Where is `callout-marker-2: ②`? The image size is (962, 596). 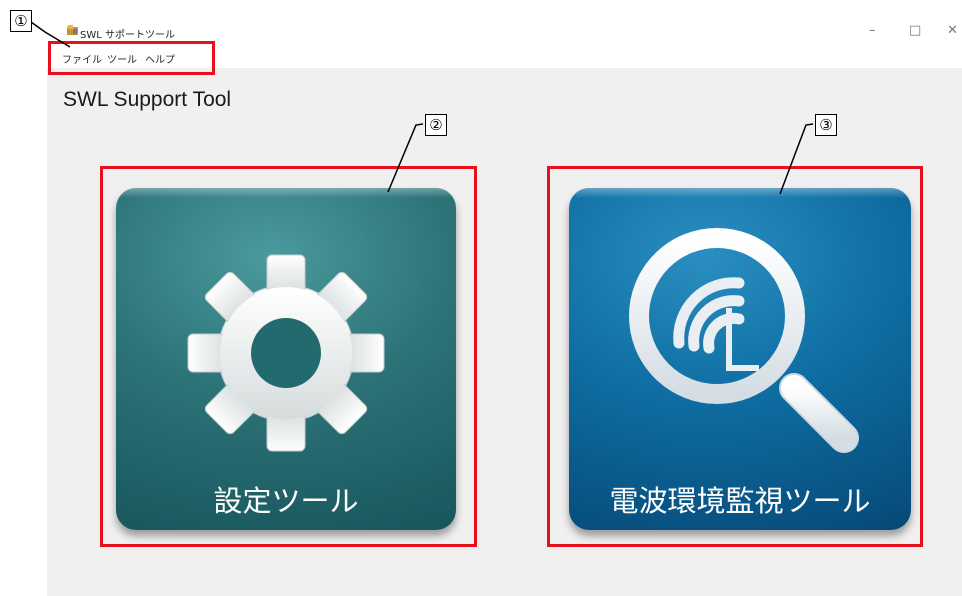 callout-marker-2: ② is located at coordinates (436, 125).